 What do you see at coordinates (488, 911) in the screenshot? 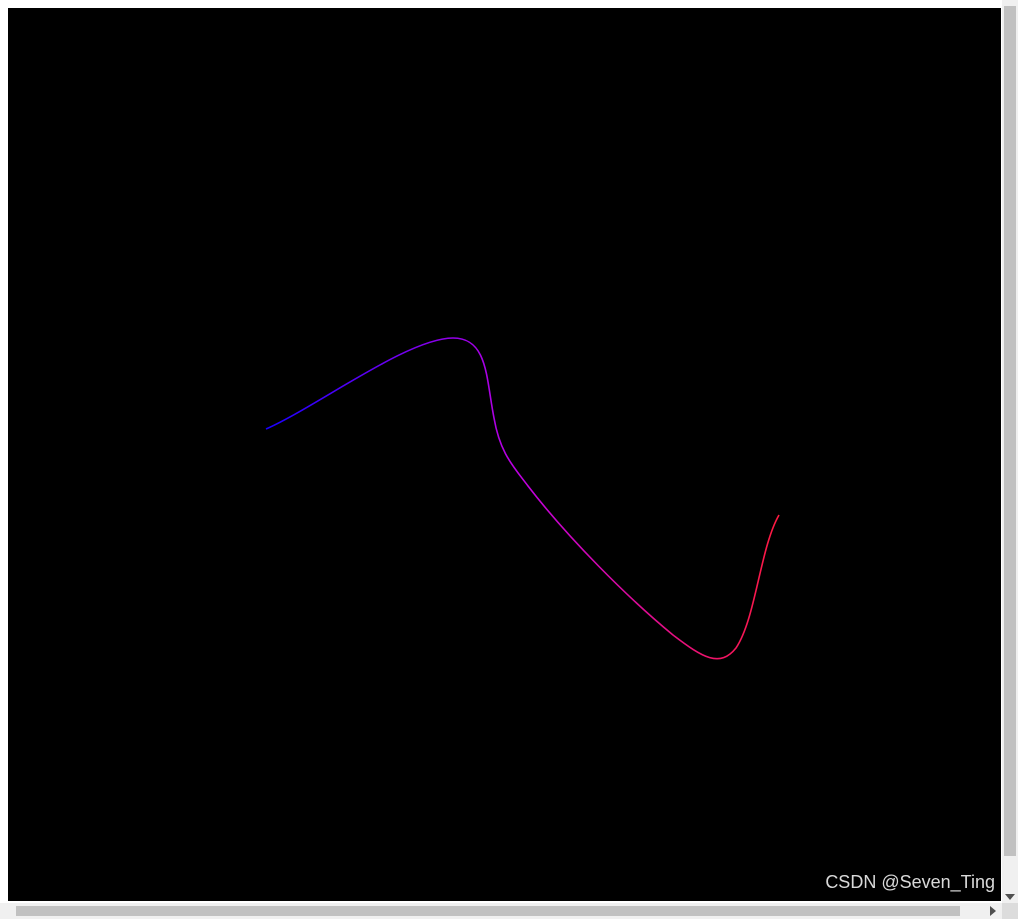
I see `horizontal-scrollbar-thumb` at bounding box center [488, 911].